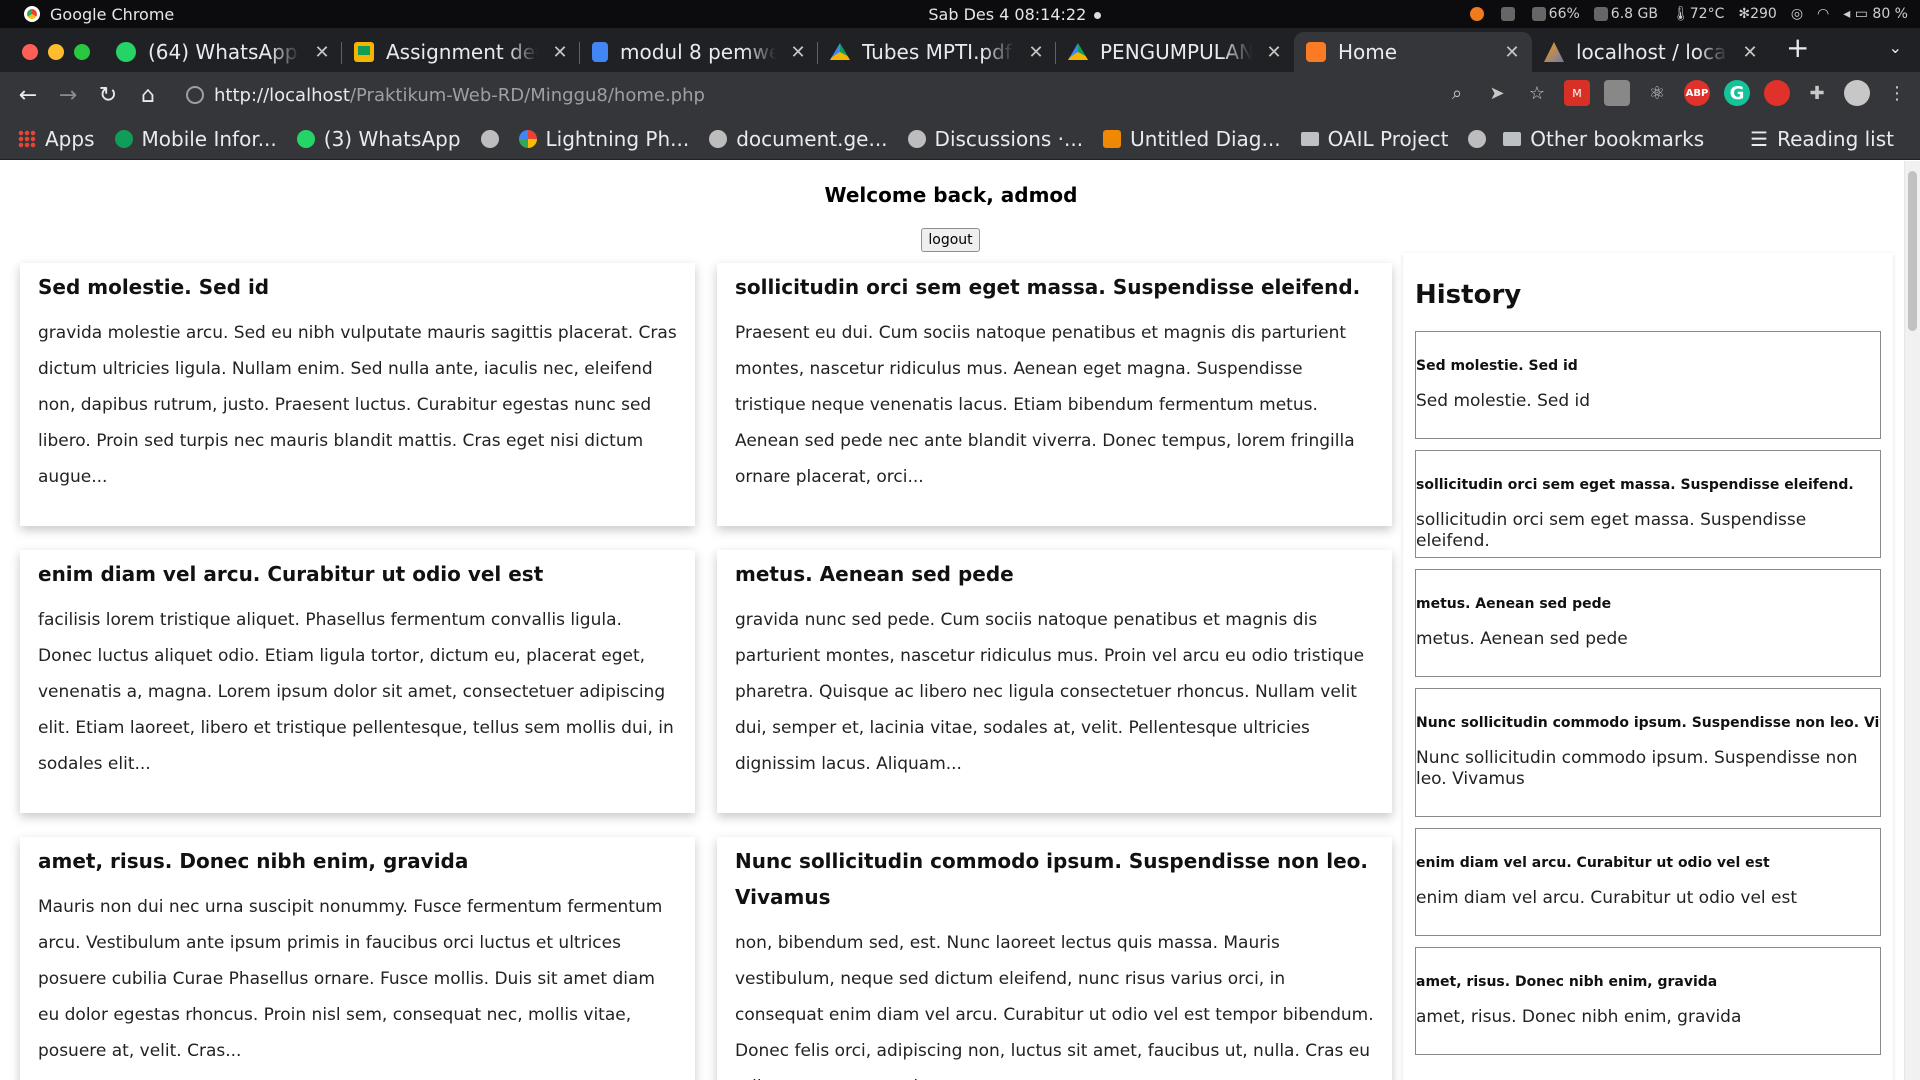 The height and width of the screenshot is (1080, 1920). Describe the element at coordinates (68, 95) in the screenshot. I see `forward-arrow-icon: →` at that location.